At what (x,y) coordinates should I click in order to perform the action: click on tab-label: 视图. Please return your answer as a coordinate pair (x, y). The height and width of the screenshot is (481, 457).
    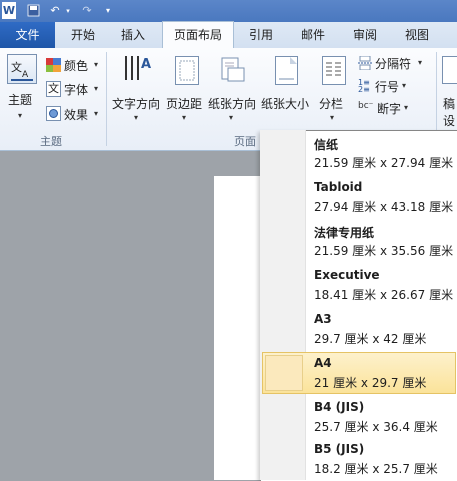
    Looking at the image, I should click on (416, 35).